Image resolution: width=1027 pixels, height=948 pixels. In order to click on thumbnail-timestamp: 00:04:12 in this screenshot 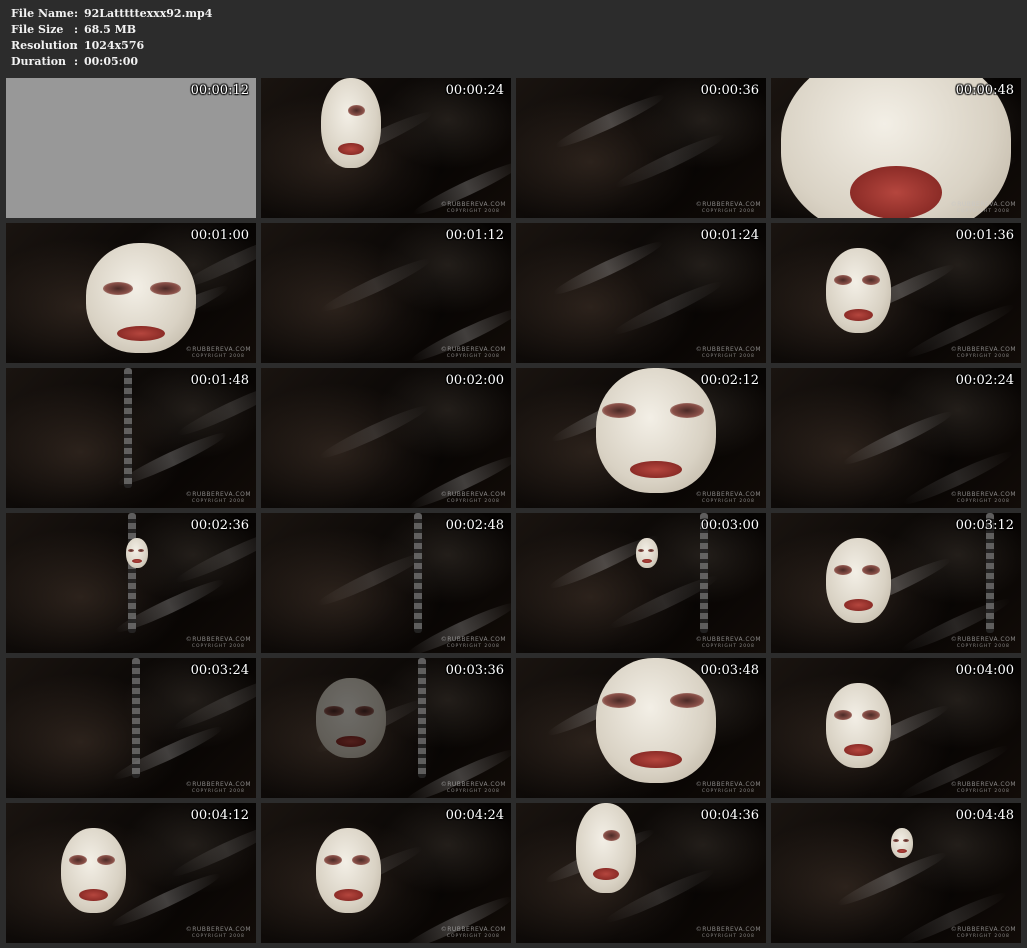, I will do `click(219, 815)`.